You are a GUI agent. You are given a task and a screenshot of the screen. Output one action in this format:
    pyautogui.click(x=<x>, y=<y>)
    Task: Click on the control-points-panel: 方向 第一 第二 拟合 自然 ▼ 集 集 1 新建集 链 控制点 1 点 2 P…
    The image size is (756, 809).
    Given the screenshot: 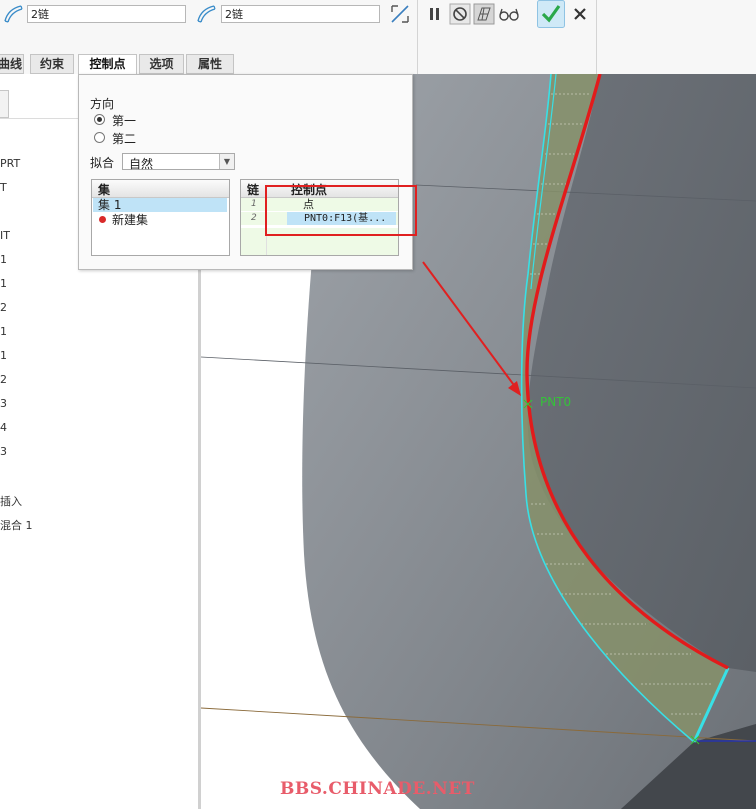 What is the action you would take?
    pyautogui.click(x=245, y=172)
    